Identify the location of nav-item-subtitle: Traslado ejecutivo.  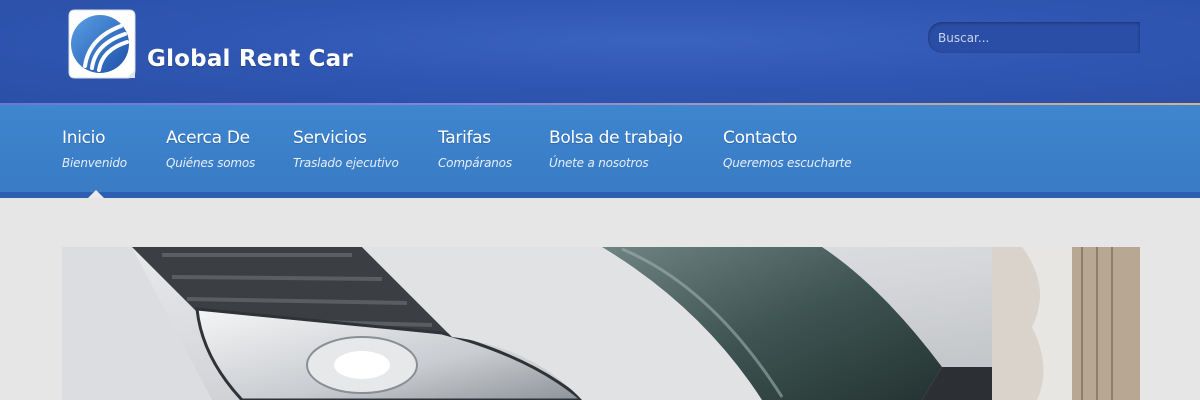
(346, 163).